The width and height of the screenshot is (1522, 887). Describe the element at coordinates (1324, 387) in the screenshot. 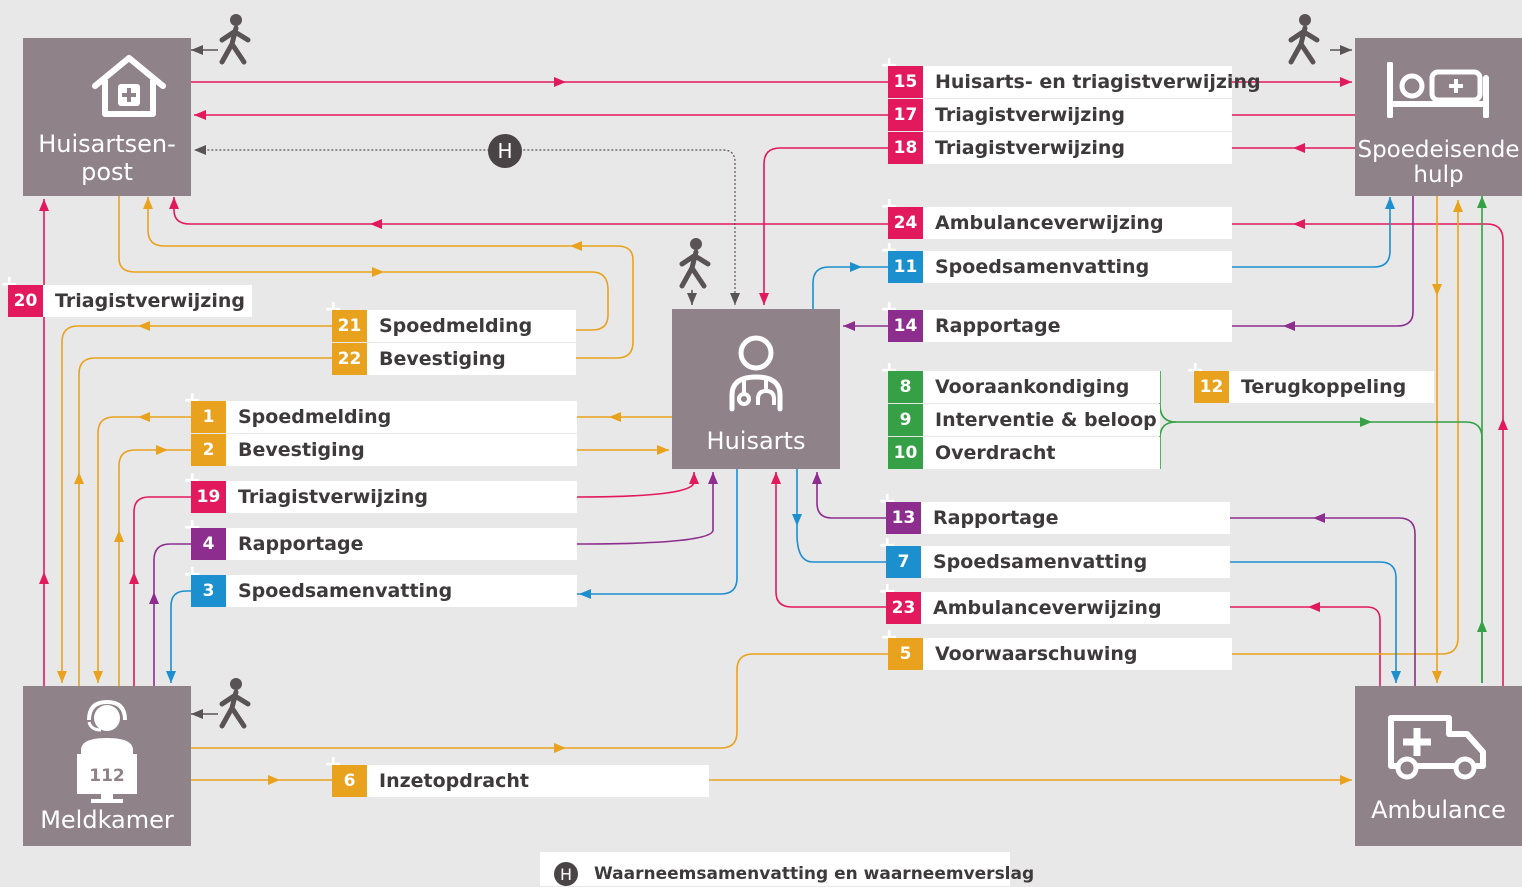

I see `flow-12-label: Terugkoppeling` at that location.